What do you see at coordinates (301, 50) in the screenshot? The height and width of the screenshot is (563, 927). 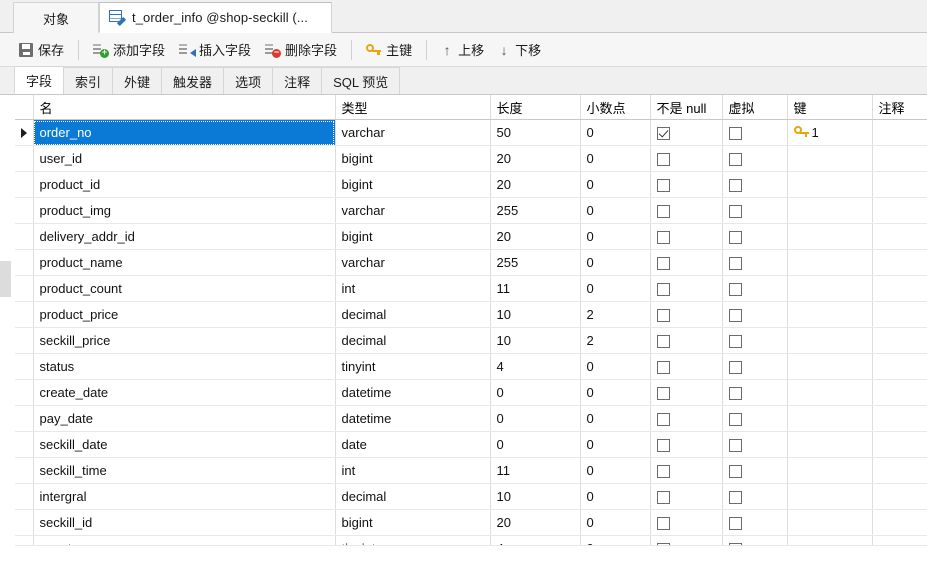 I see `delete-field-button: − 删除字段` at bounding box center [301, 50].